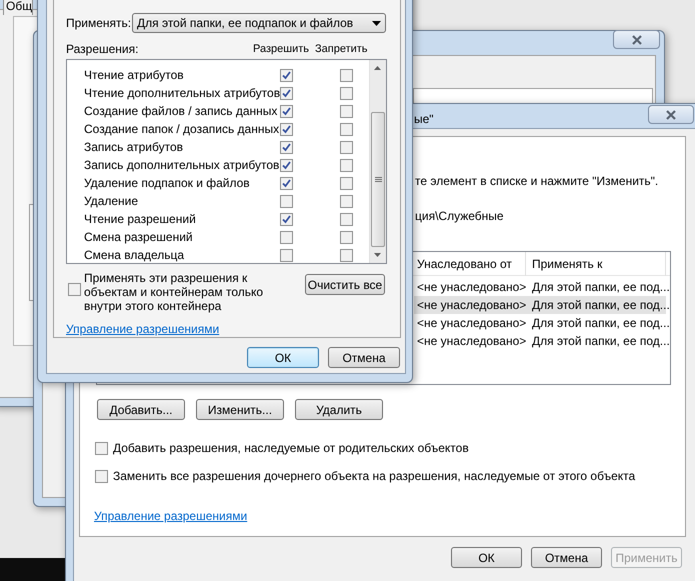  Describe the element at coordinates (470, 264) in the screenshot. I see `column-header: Унаследовано от` at that location.